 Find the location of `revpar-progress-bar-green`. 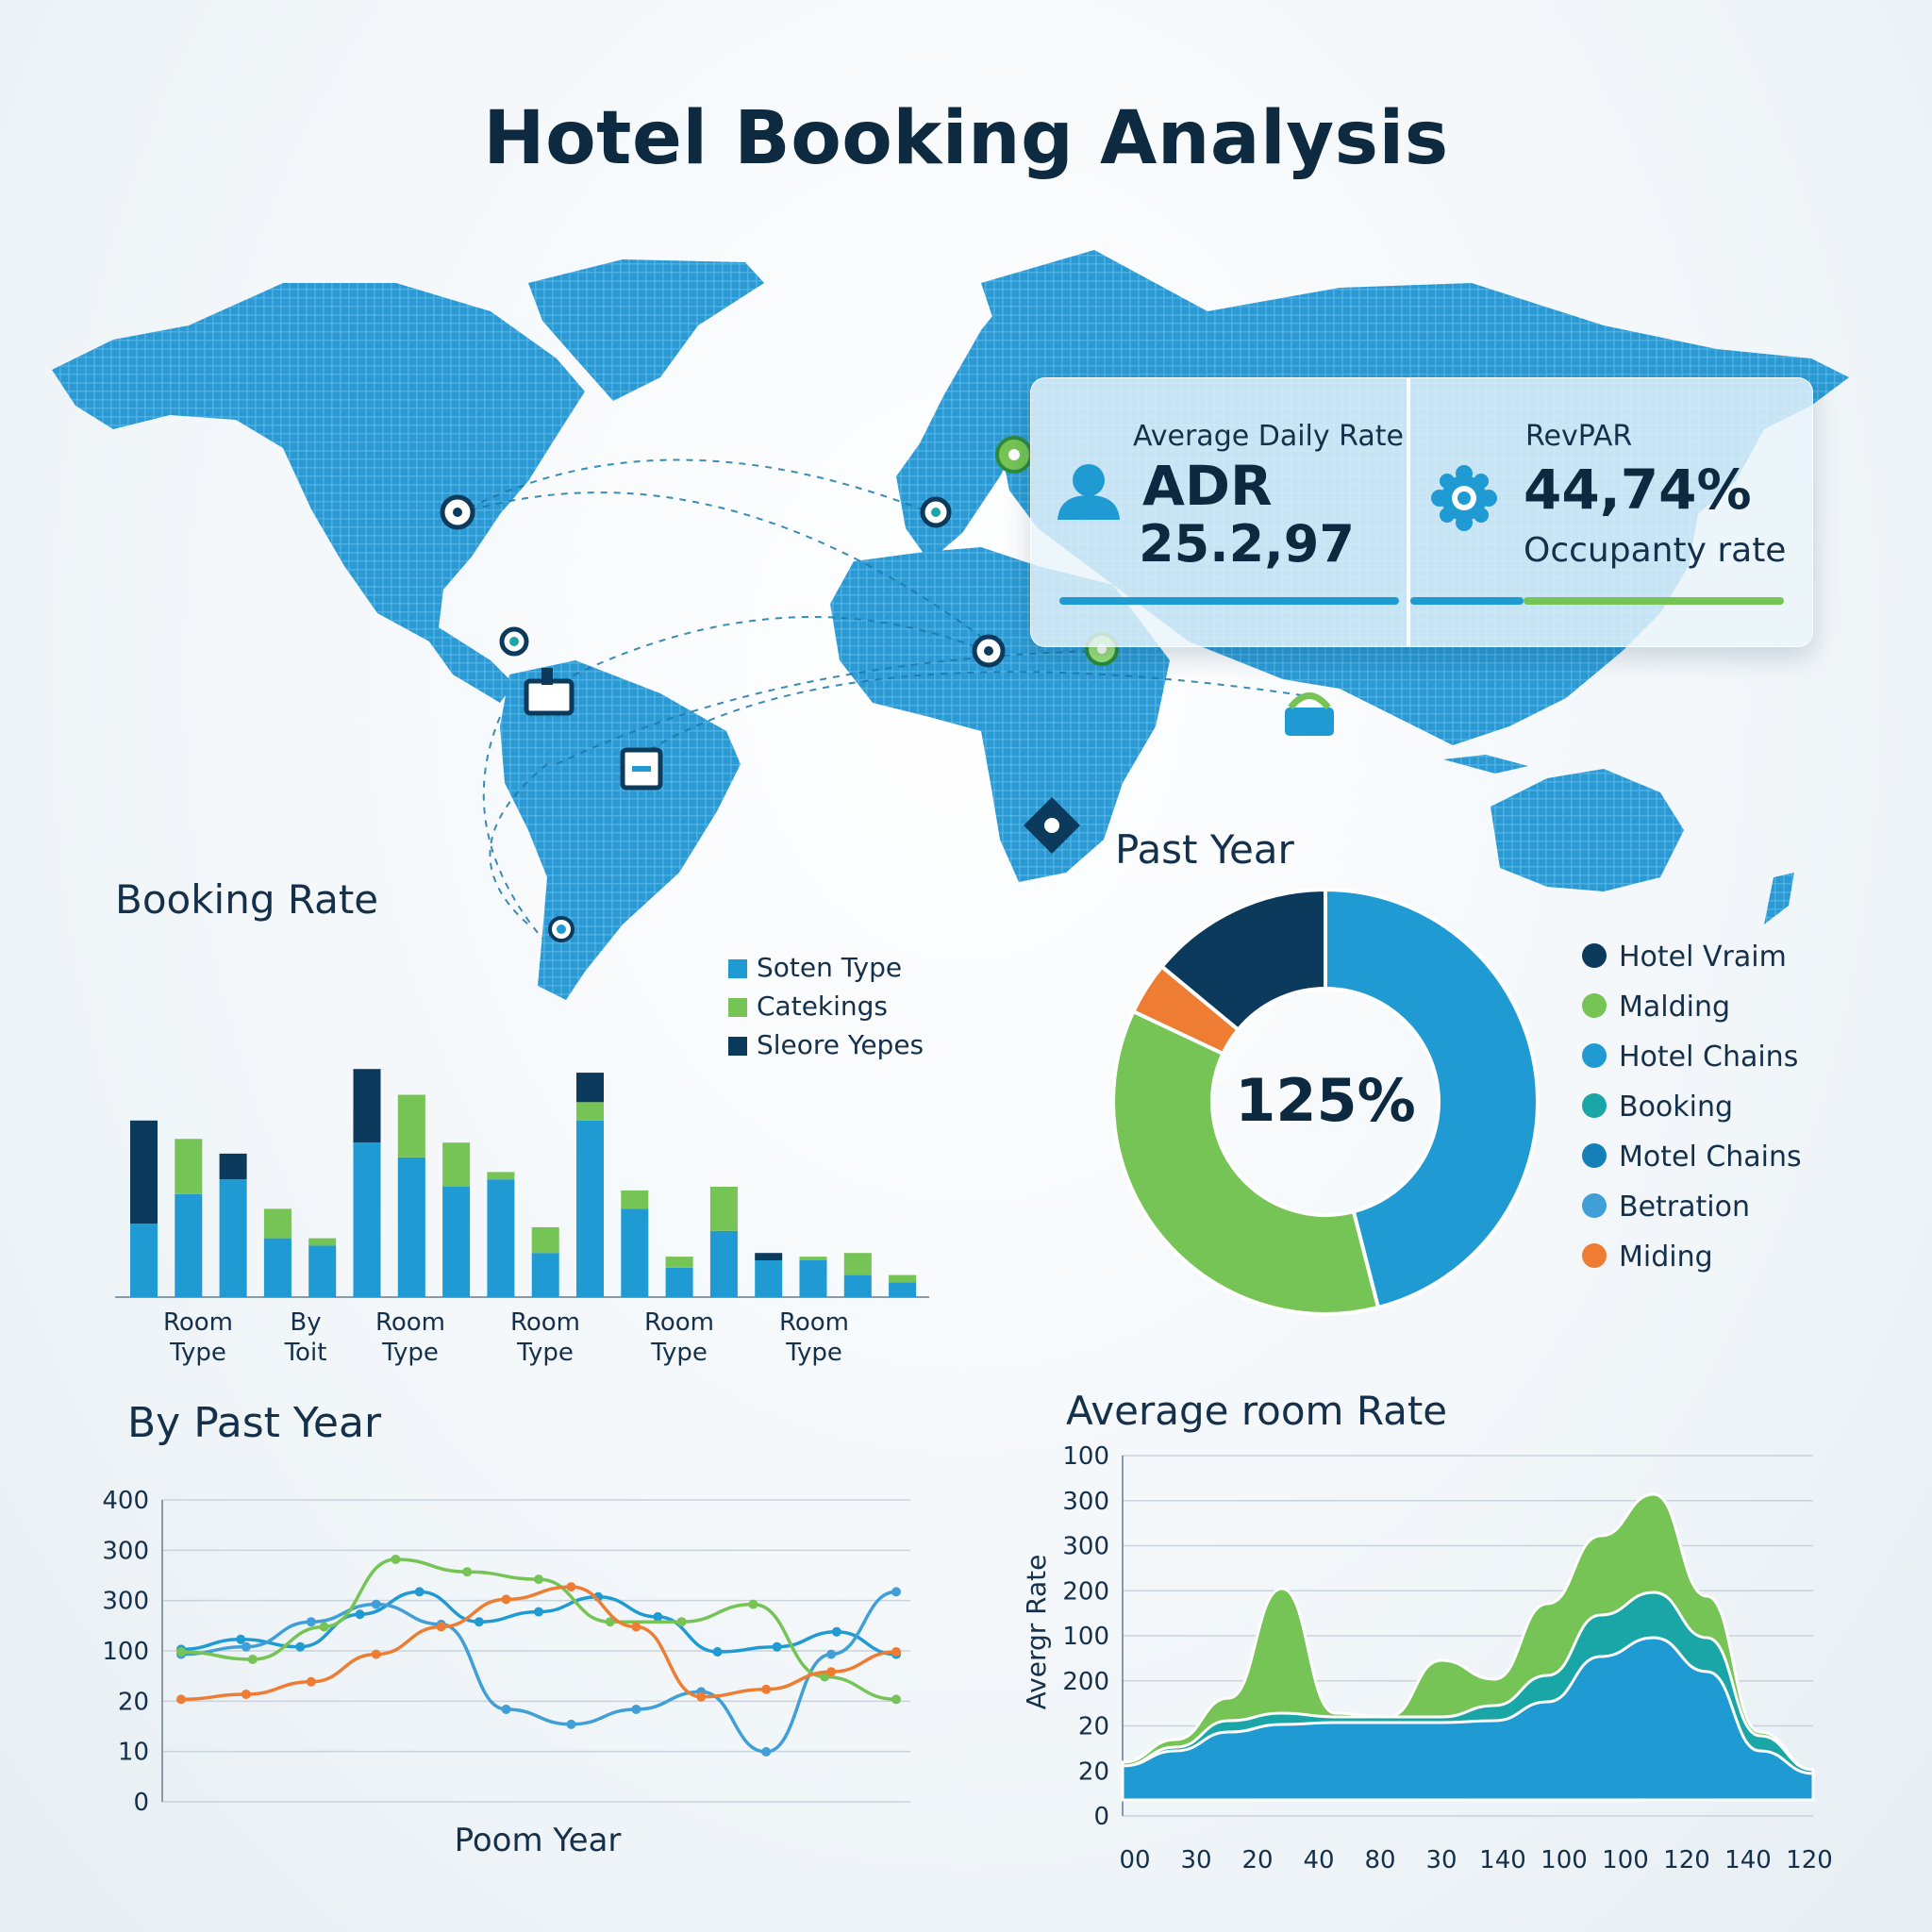

revpar-progress-bar-green is located at coordinates (1654, 601).